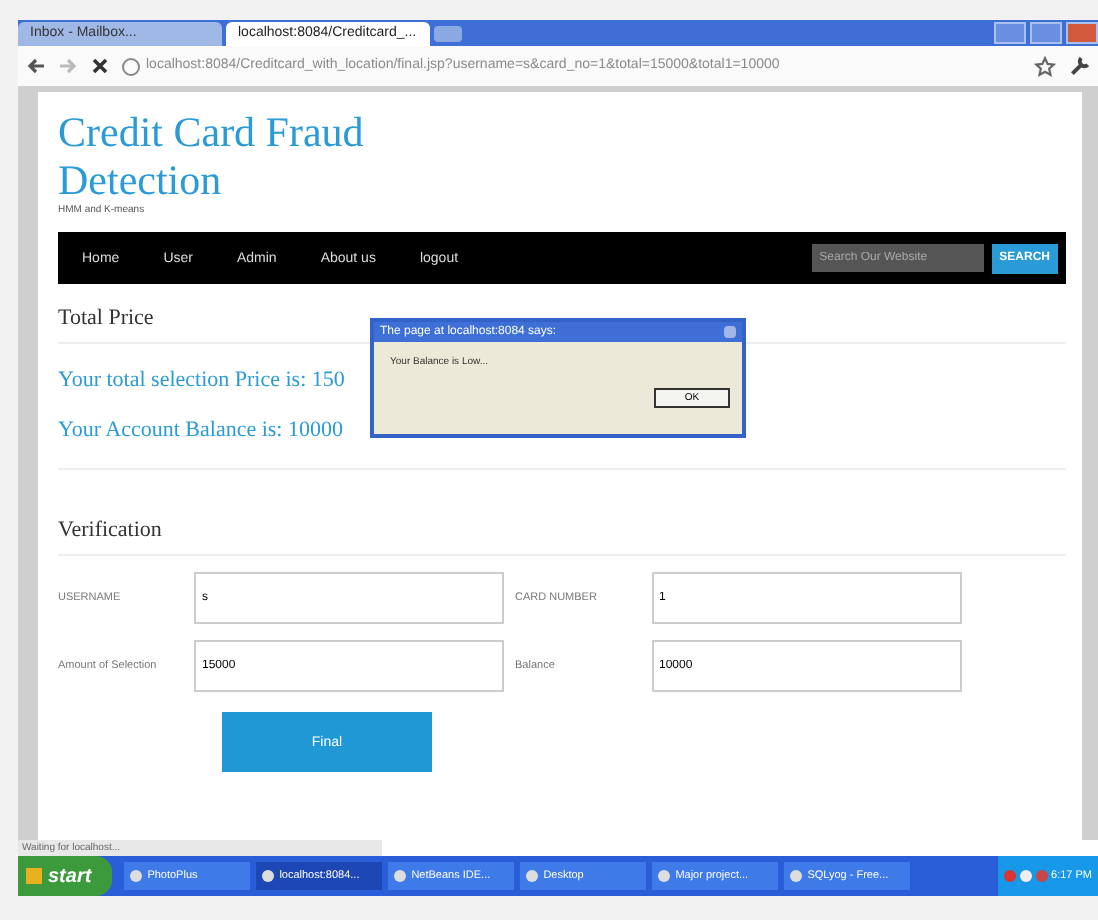 The image size is (1098, 920). I want to click on maximize-button, so click(1046, 33).